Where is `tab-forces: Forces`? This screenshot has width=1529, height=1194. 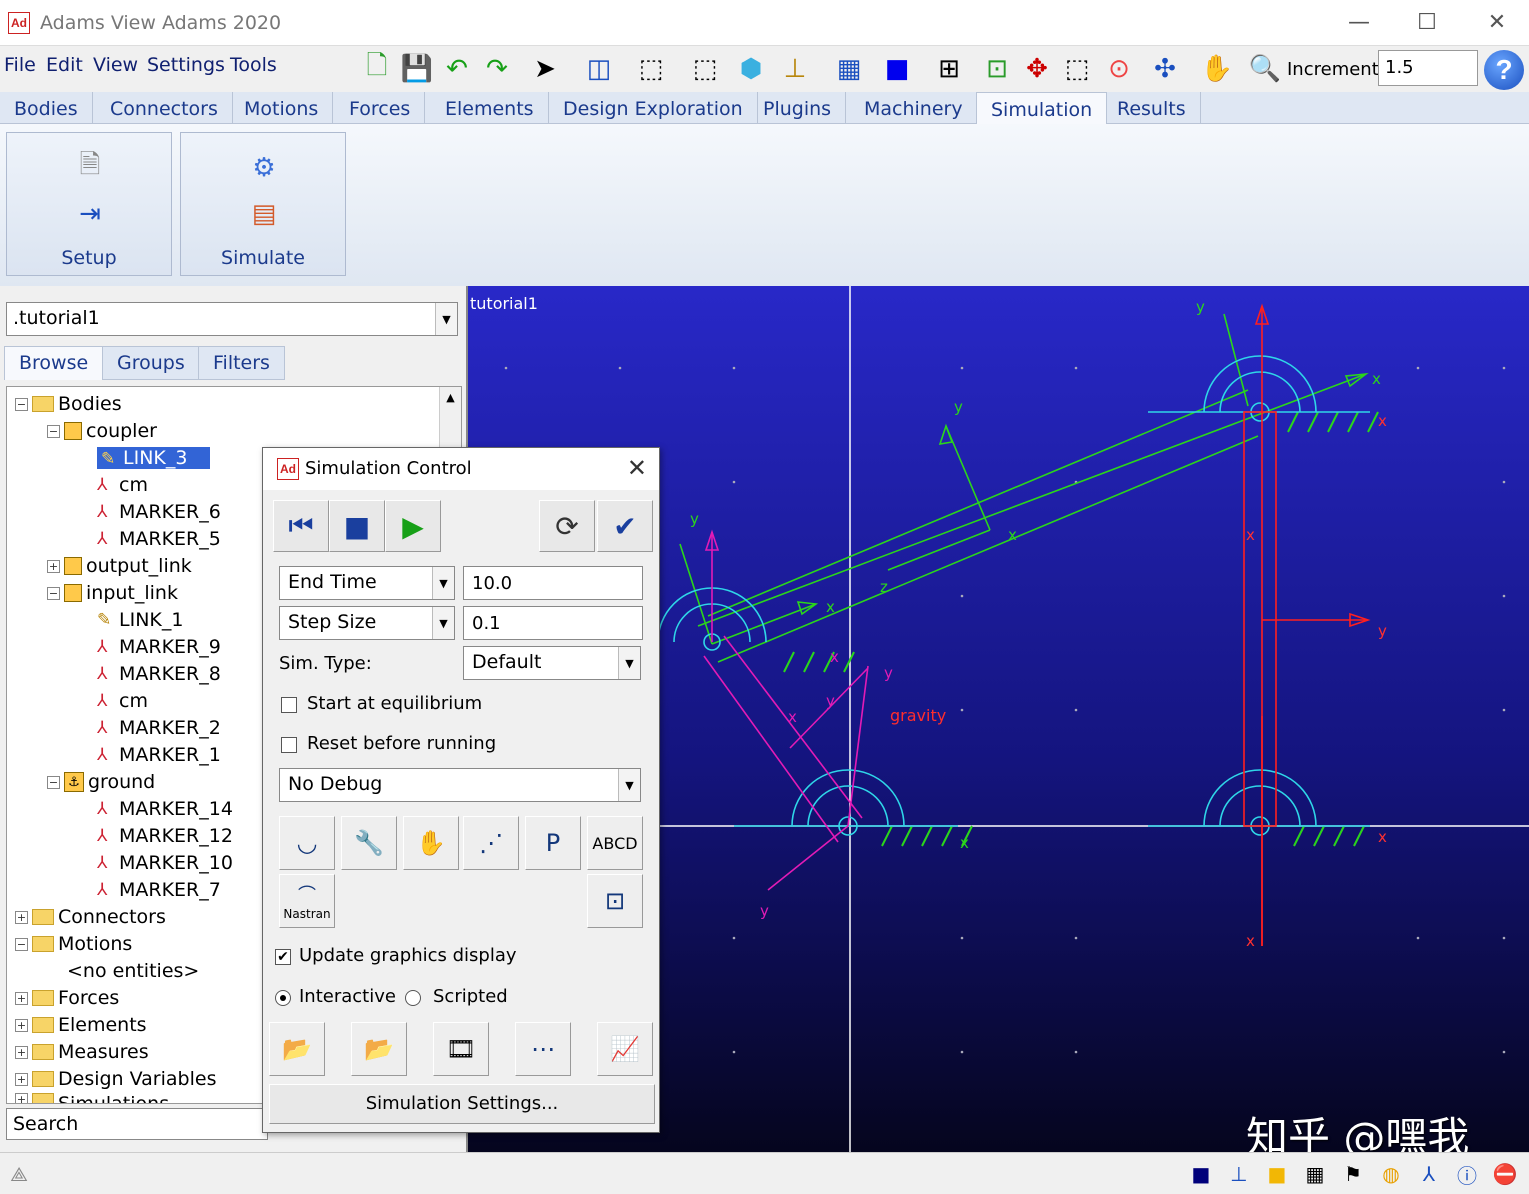 tab-forces: Forces is located at coordinates (380, 108).